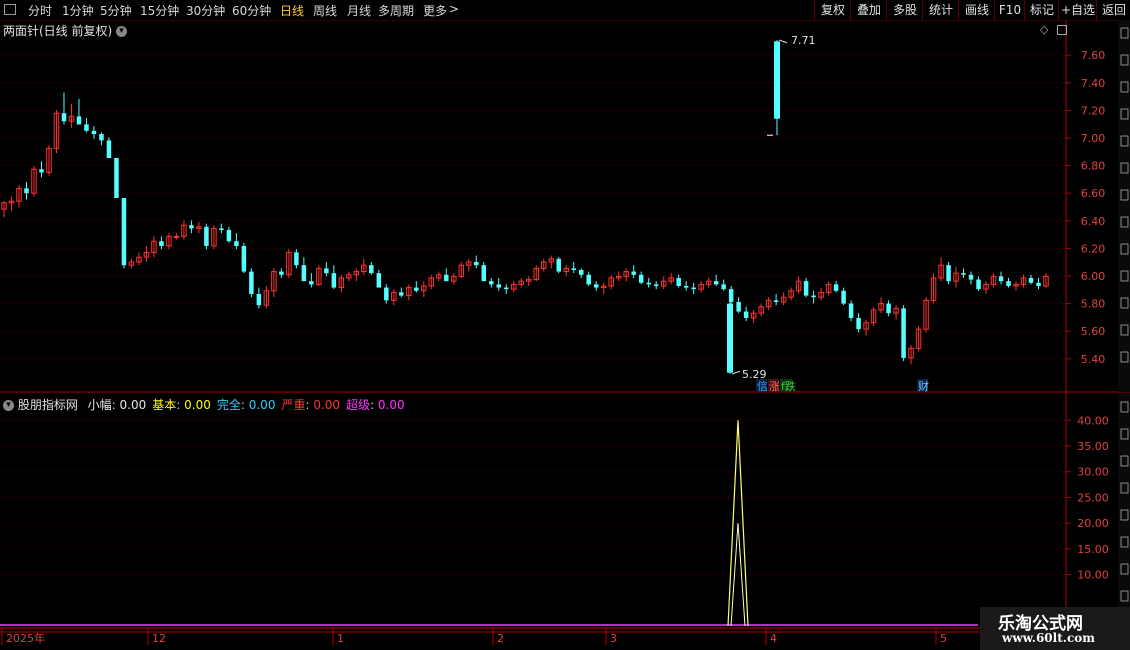 This screenshot has height=650, width=1130. Describe the element at coordinates (774, 386) in the screenshot. I see `event-marker-1: 涨` at that location.